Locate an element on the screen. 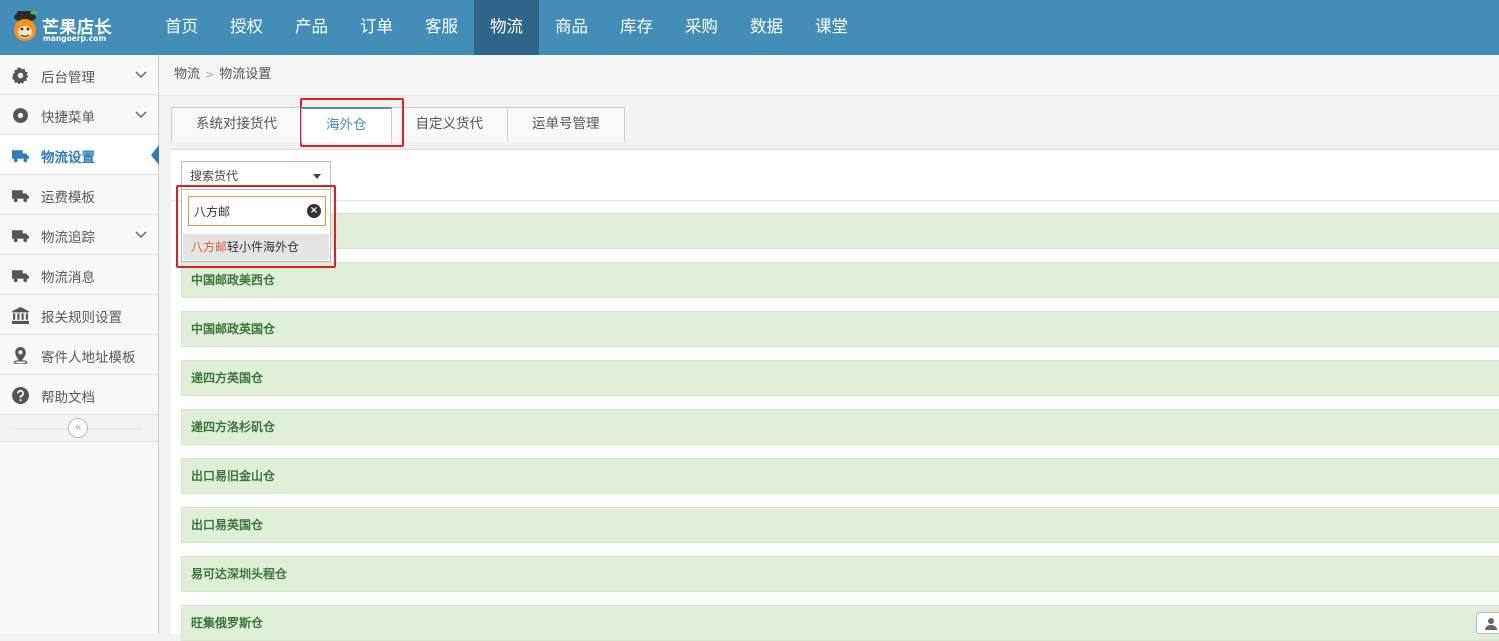 This screenshot has width=1499, height=641. sidebar-item-logistics-tracking: 物流追踪 is located at coordinates (79, 235).